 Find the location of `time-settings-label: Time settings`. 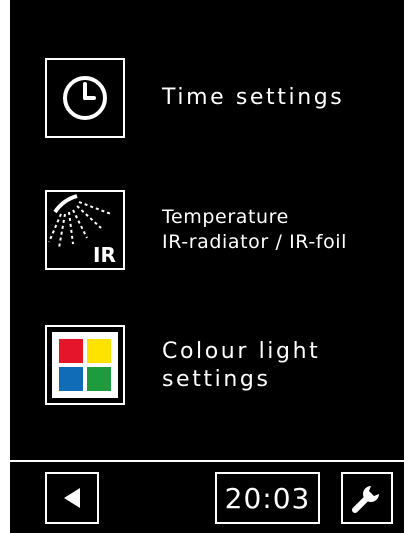

time-settings-label: Time settings is located at coordinates (253, 97).